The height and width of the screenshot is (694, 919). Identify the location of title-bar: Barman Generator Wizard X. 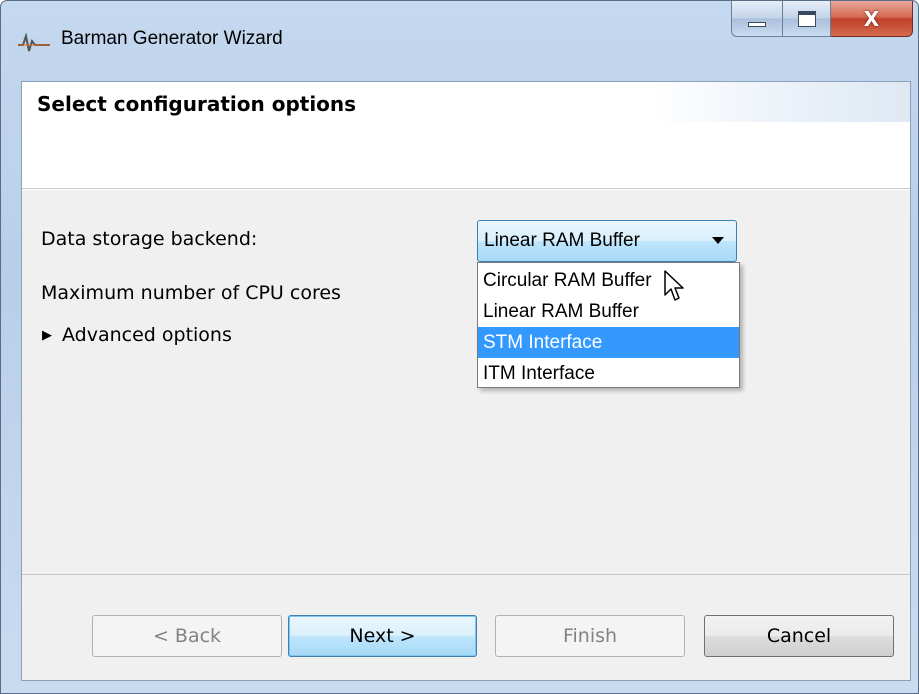
(459, 41).